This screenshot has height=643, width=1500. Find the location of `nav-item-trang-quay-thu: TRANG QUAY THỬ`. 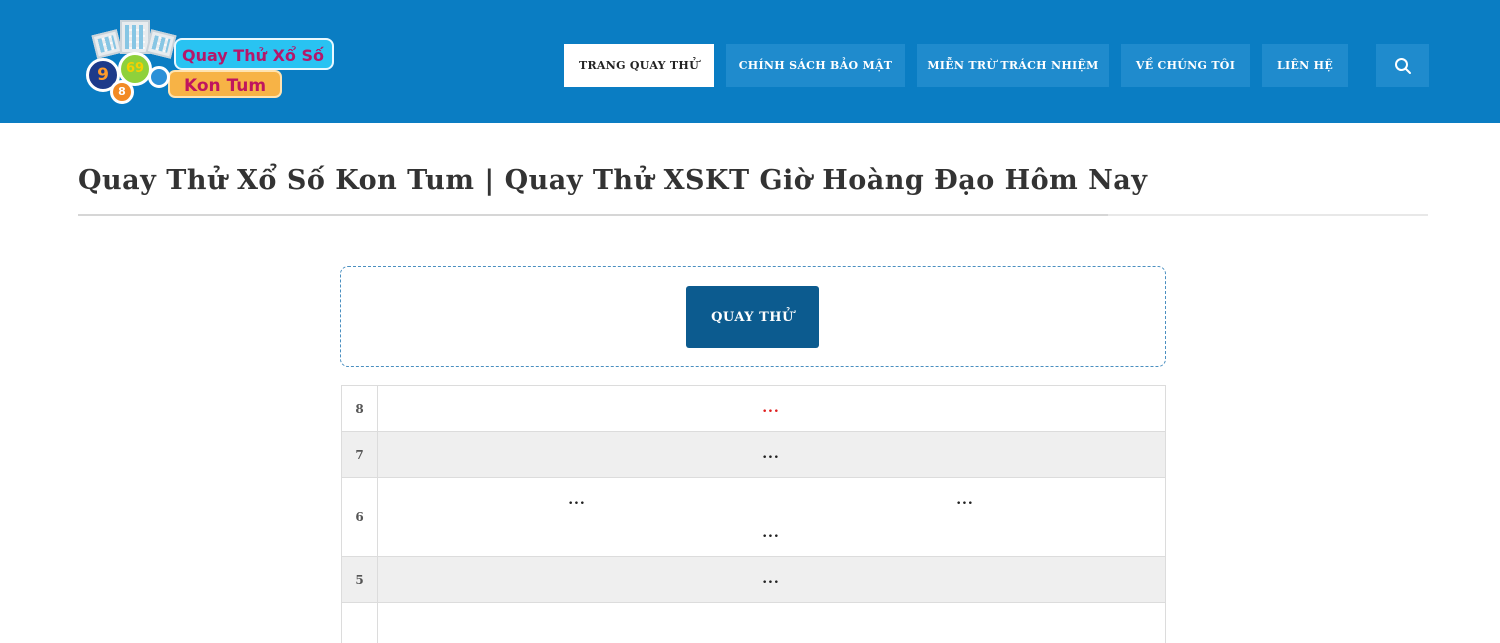

nav-item-trang-quay-thu: TRANG QUAY THỬ is located at coordinates (639, 65).